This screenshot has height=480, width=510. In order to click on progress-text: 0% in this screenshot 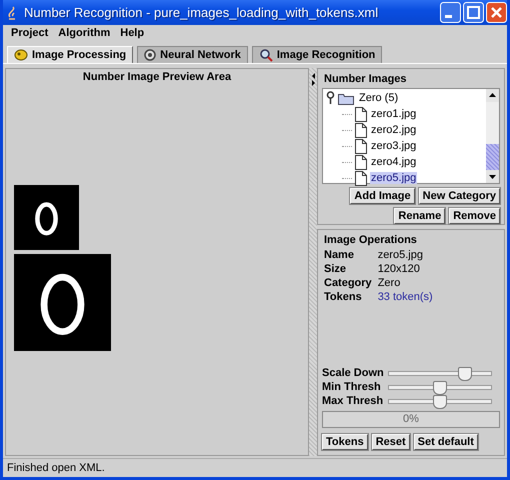, I will do `click(411, 419)`.